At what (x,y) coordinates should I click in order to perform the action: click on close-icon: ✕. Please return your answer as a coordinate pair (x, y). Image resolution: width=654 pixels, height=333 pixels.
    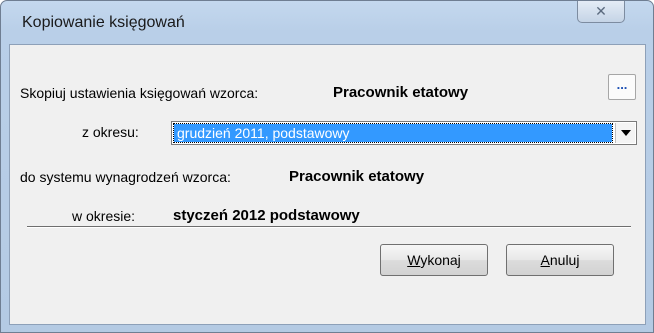
    Looking at the image, I should click on (601, 11).